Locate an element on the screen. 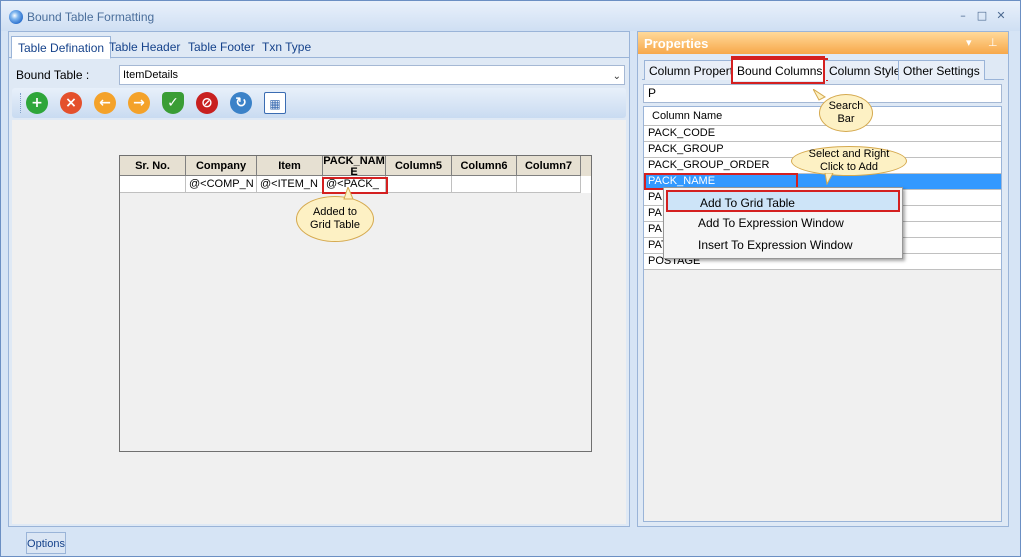 The image size is (1021, 557). bound-table-select: ItemDetails ⌄ is located at coordinates (372, 75).